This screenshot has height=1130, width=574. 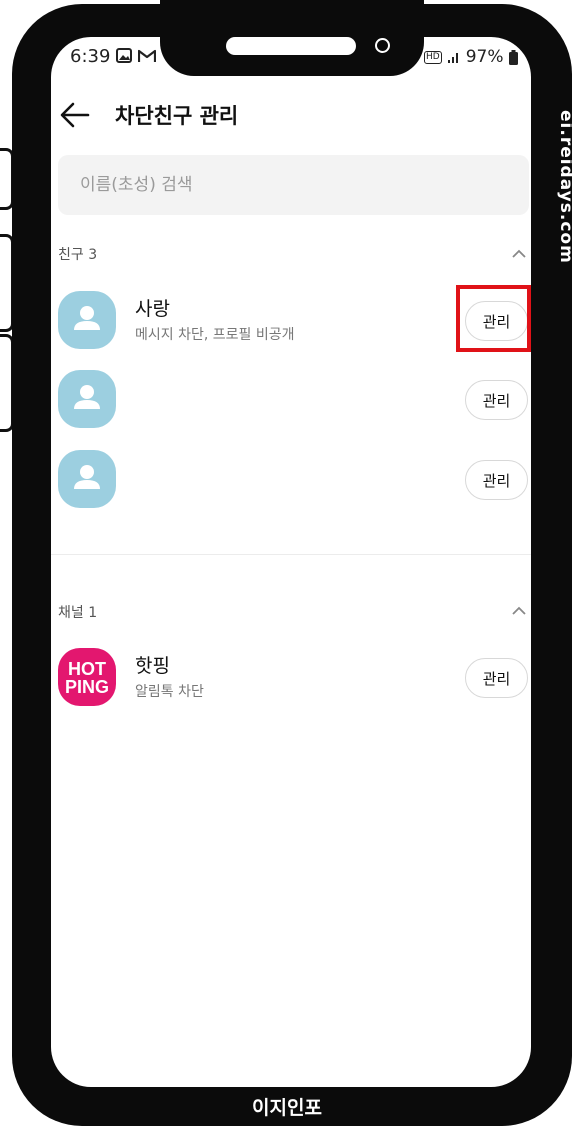 I want to click on signal-icon, so click(x=452, y=58).